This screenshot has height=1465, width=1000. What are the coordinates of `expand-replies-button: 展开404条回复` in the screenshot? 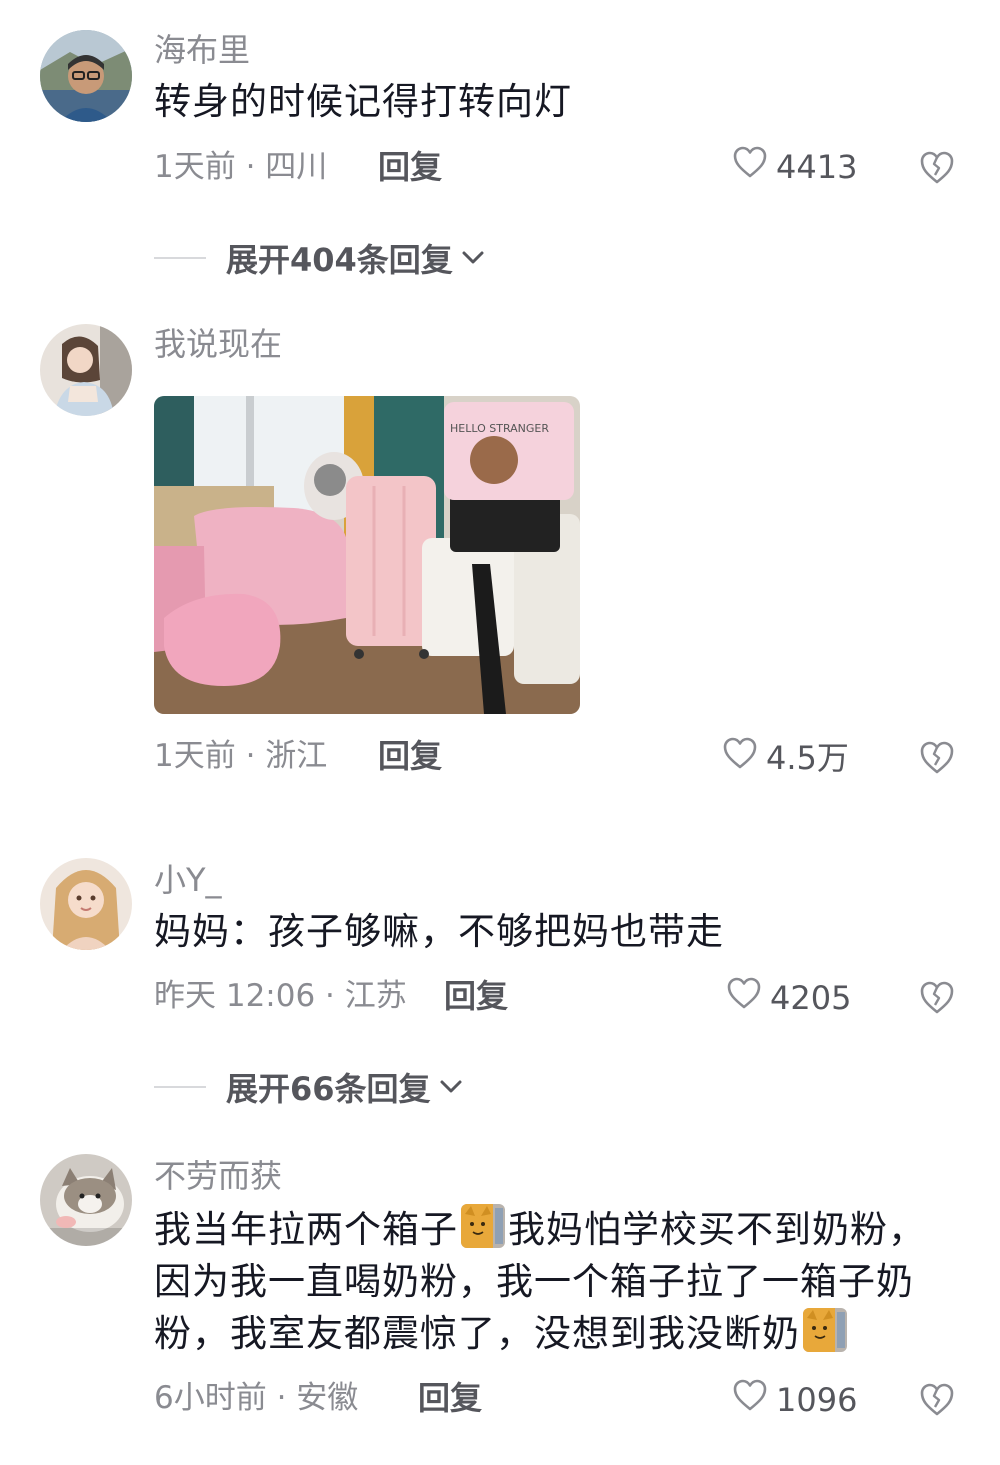 It's located at (320, 258).